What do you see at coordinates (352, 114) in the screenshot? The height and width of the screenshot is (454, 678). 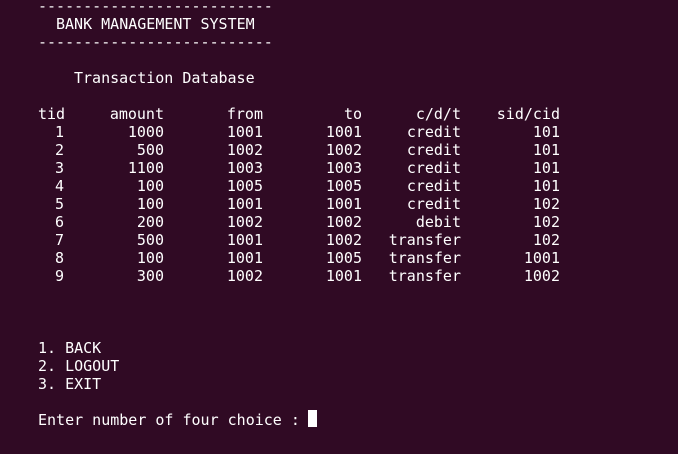 I see `header-to: to` at bounding box center [352, 114].